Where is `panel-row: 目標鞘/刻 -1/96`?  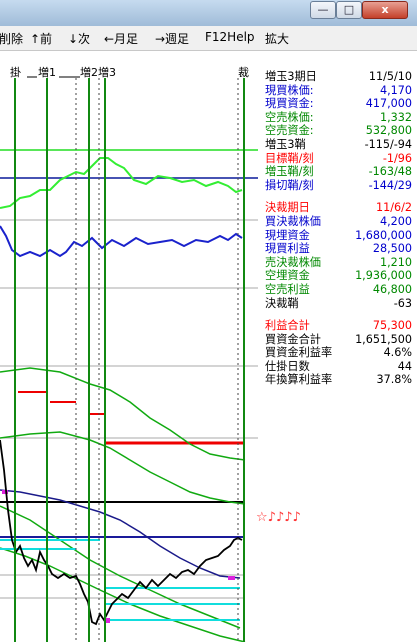 panel-row: 目標鞘/刻 -1/96 is located at coordinates (337, 159).